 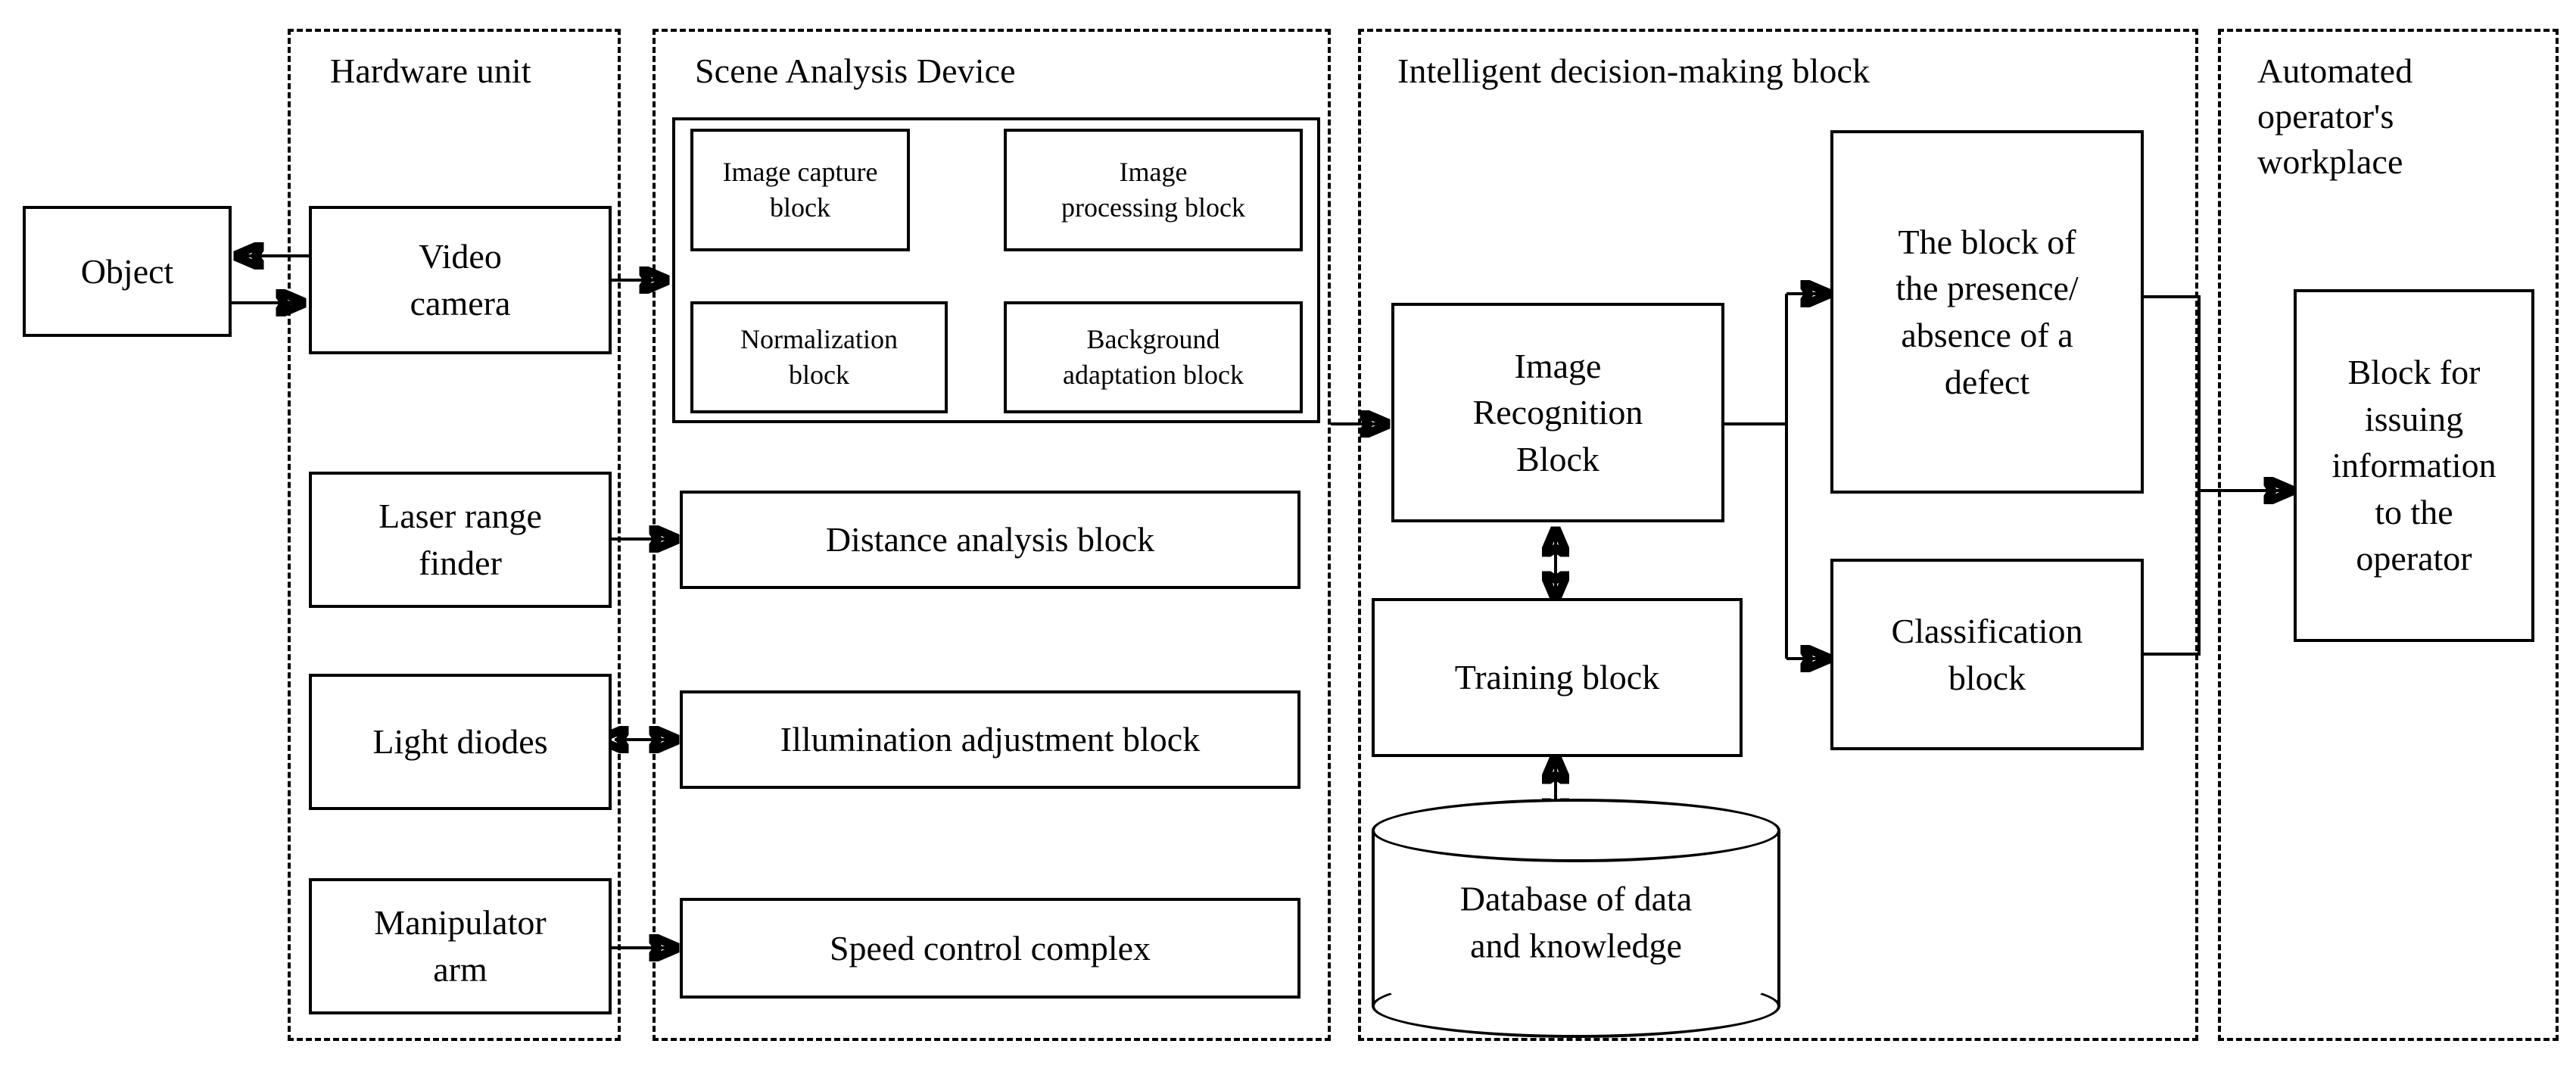 I want to click on node-laser-range-finder: Laser range finder, so click(x=461, y=540).